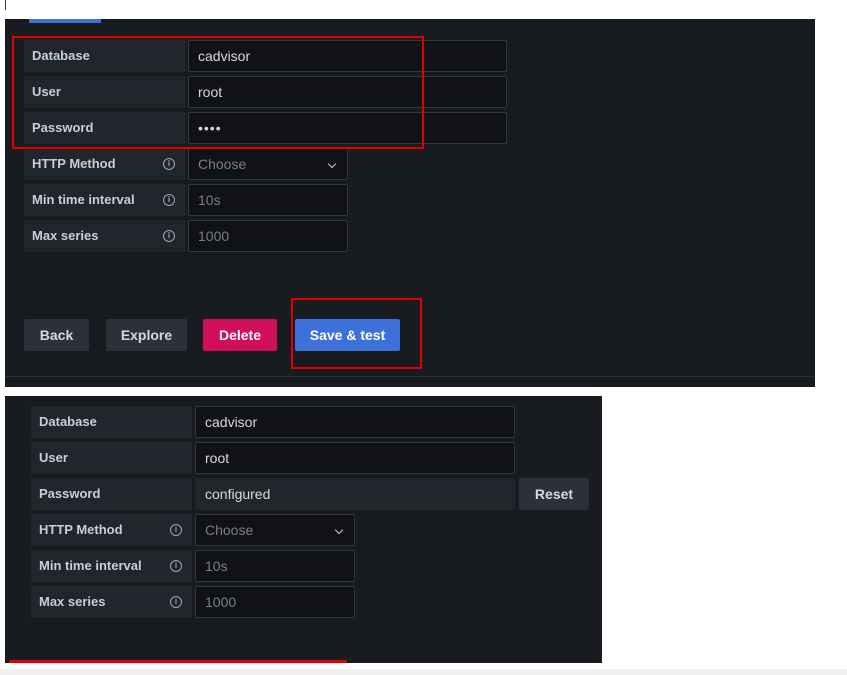 Image resolution: width=847 pixels, height=675 pixels. Describe the element at coordinates (554, 494) in the screenshot. I see `reset-password-button: Reset` at that location.